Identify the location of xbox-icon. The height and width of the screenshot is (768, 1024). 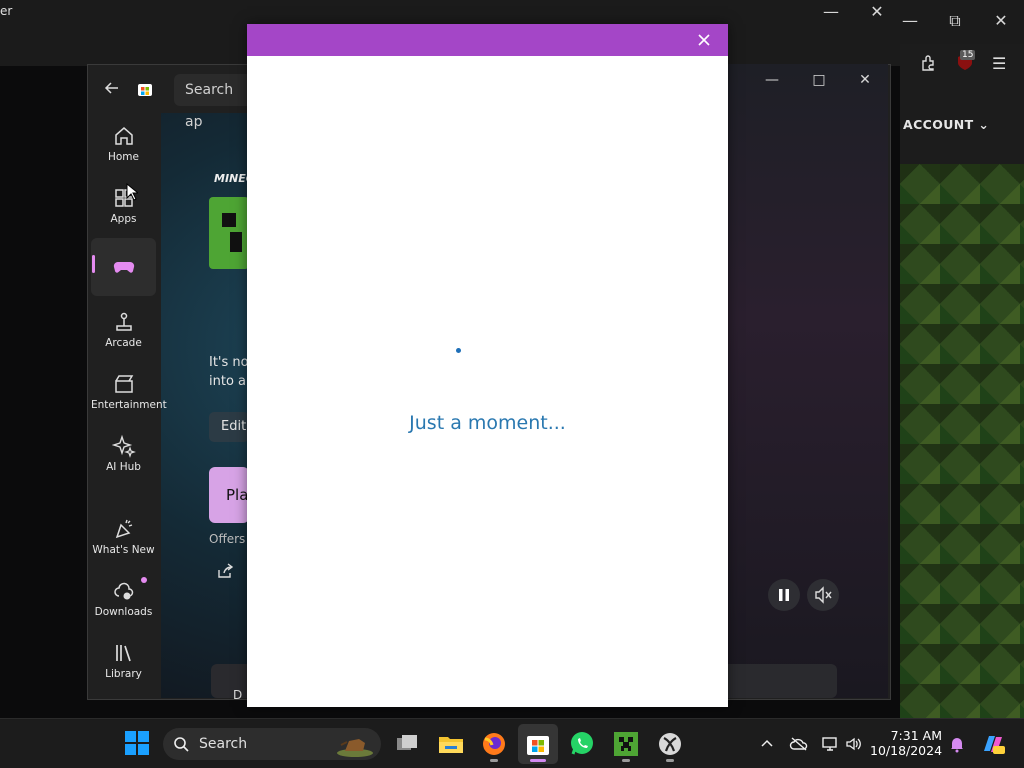
(670, 744).